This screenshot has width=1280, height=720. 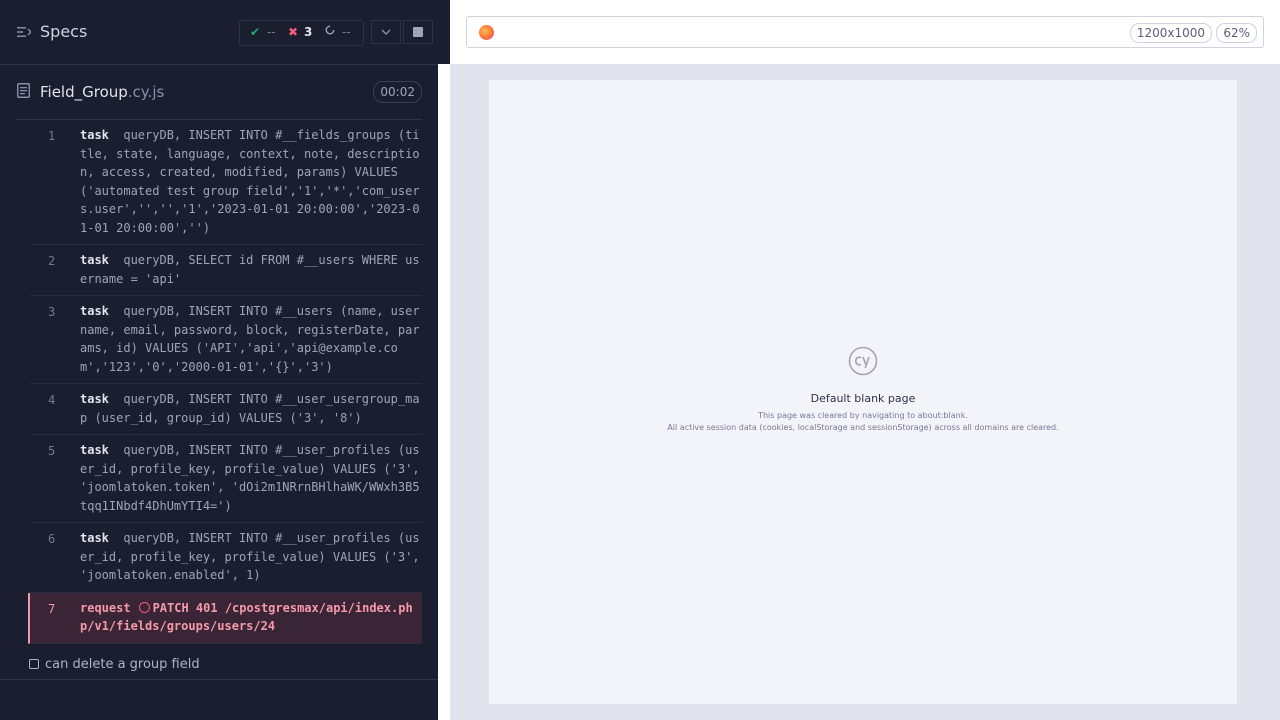 I want to click on command-number: 2, so click(x=52, y=261).